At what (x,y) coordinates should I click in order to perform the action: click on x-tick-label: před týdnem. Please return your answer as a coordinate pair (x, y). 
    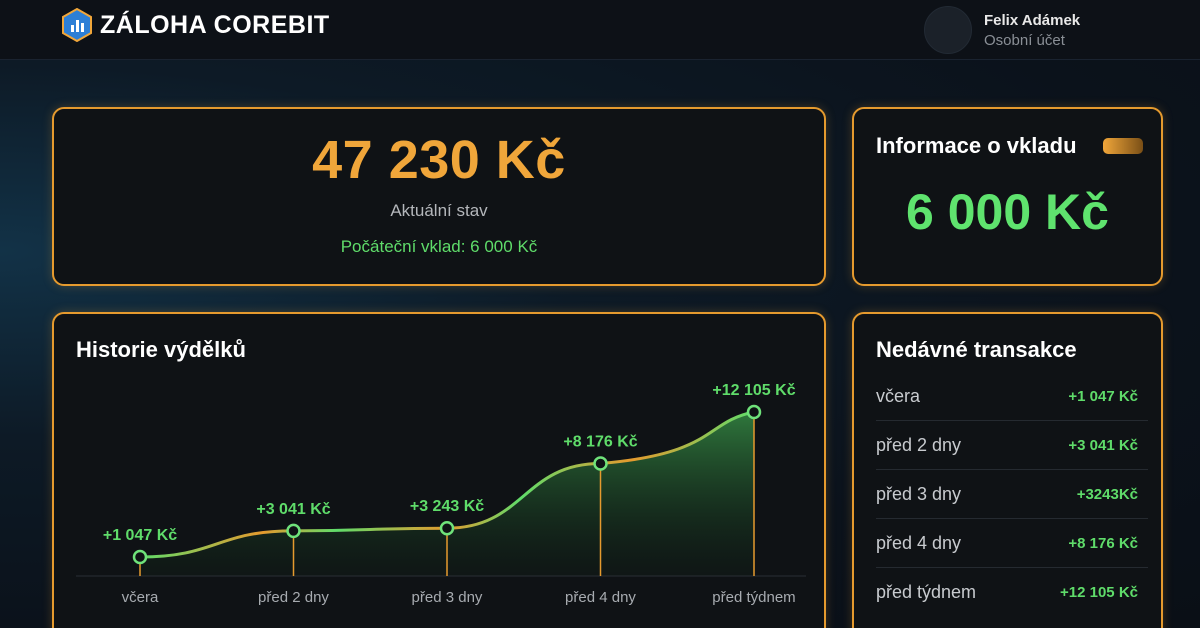
    Looking at the image, I should click on (753, 597).